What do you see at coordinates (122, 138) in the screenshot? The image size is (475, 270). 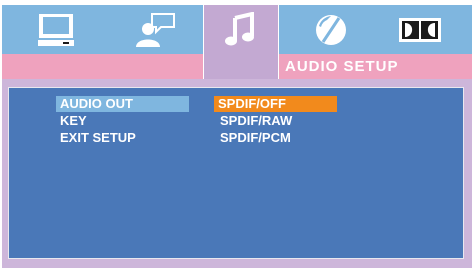 I see `menu-item-exit-setup: EXIT SETUP` at bounding box center [122, 138].